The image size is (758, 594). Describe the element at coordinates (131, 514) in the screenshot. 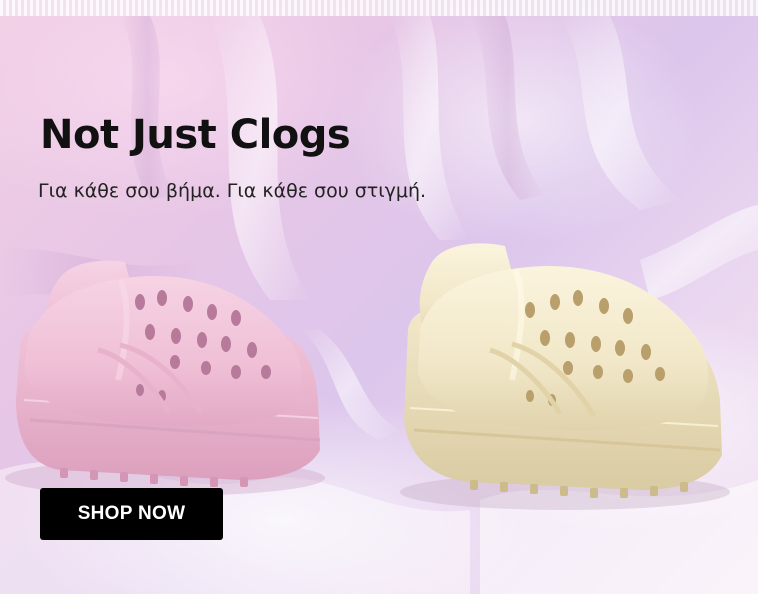

I see `shop-now-button: SHOP NOW` at that location.